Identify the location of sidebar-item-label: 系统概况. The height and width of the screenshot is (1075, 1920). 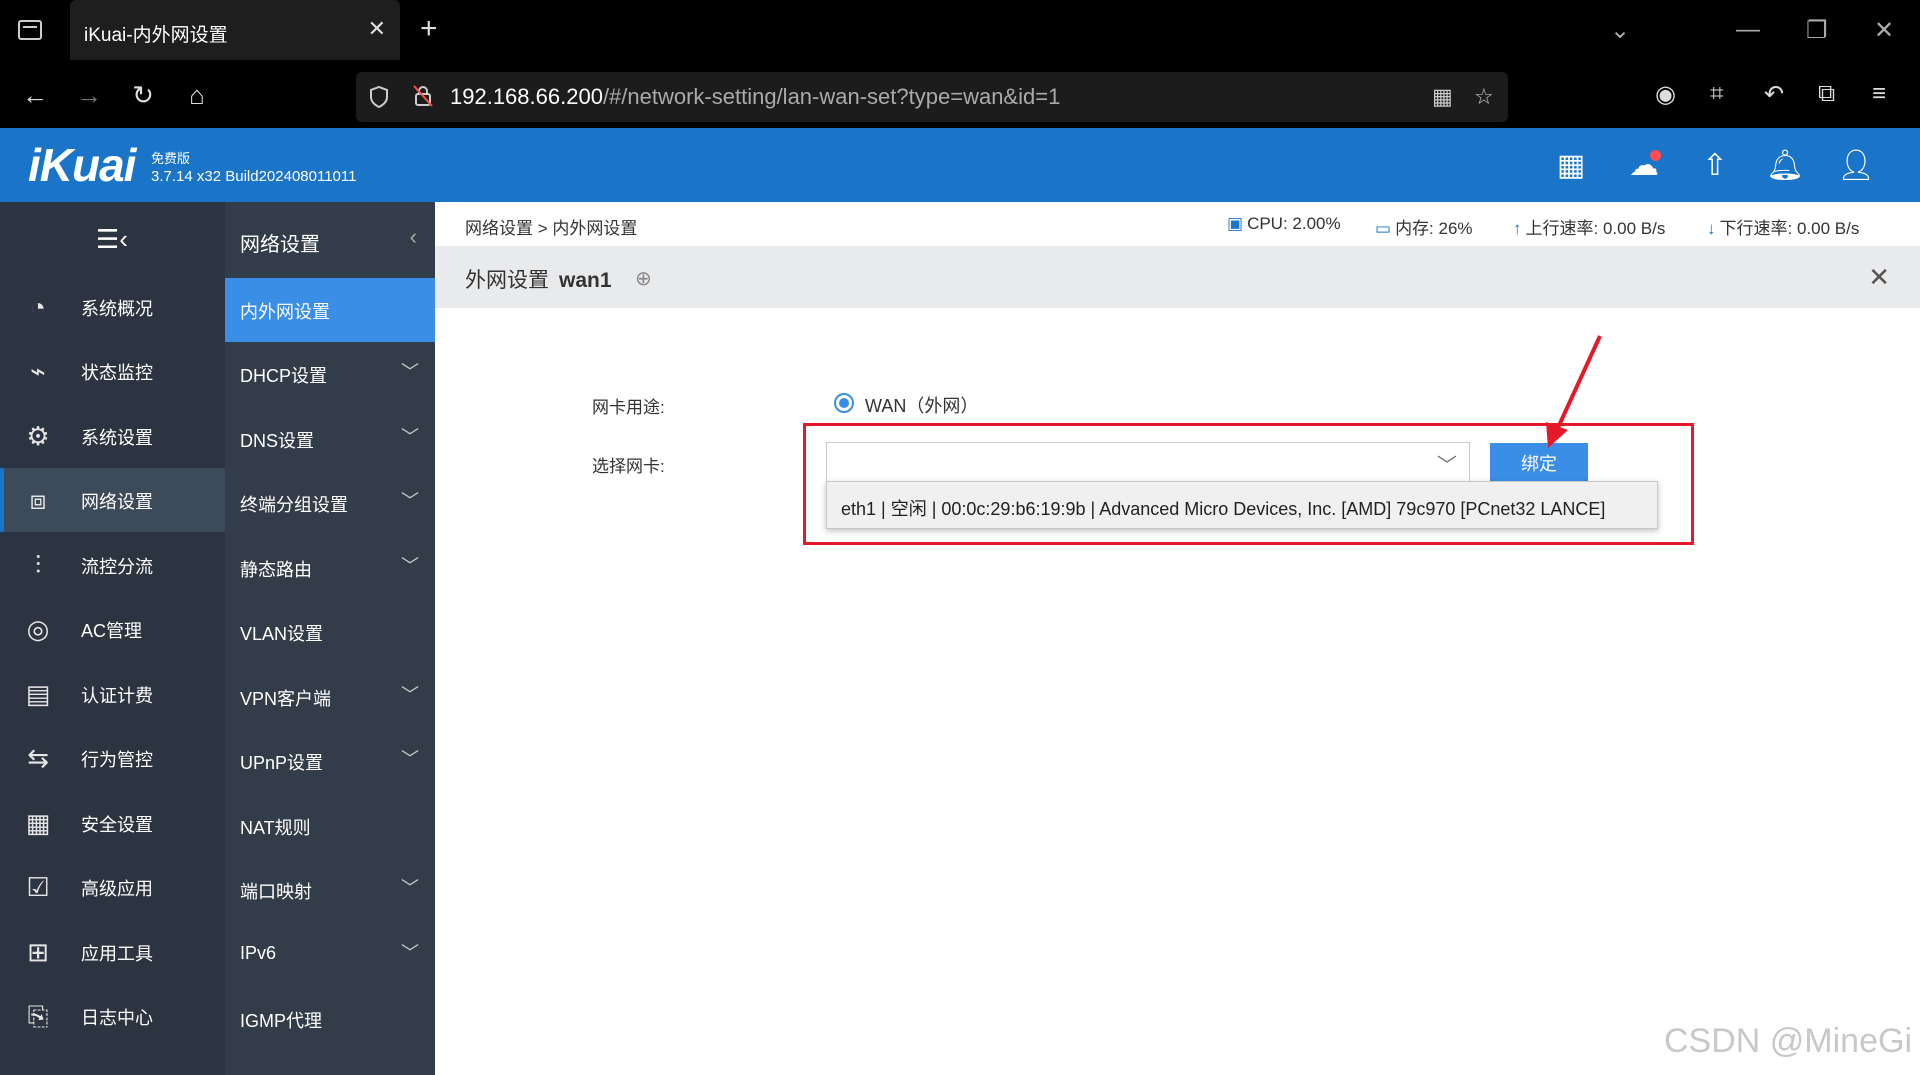
(117, 309).